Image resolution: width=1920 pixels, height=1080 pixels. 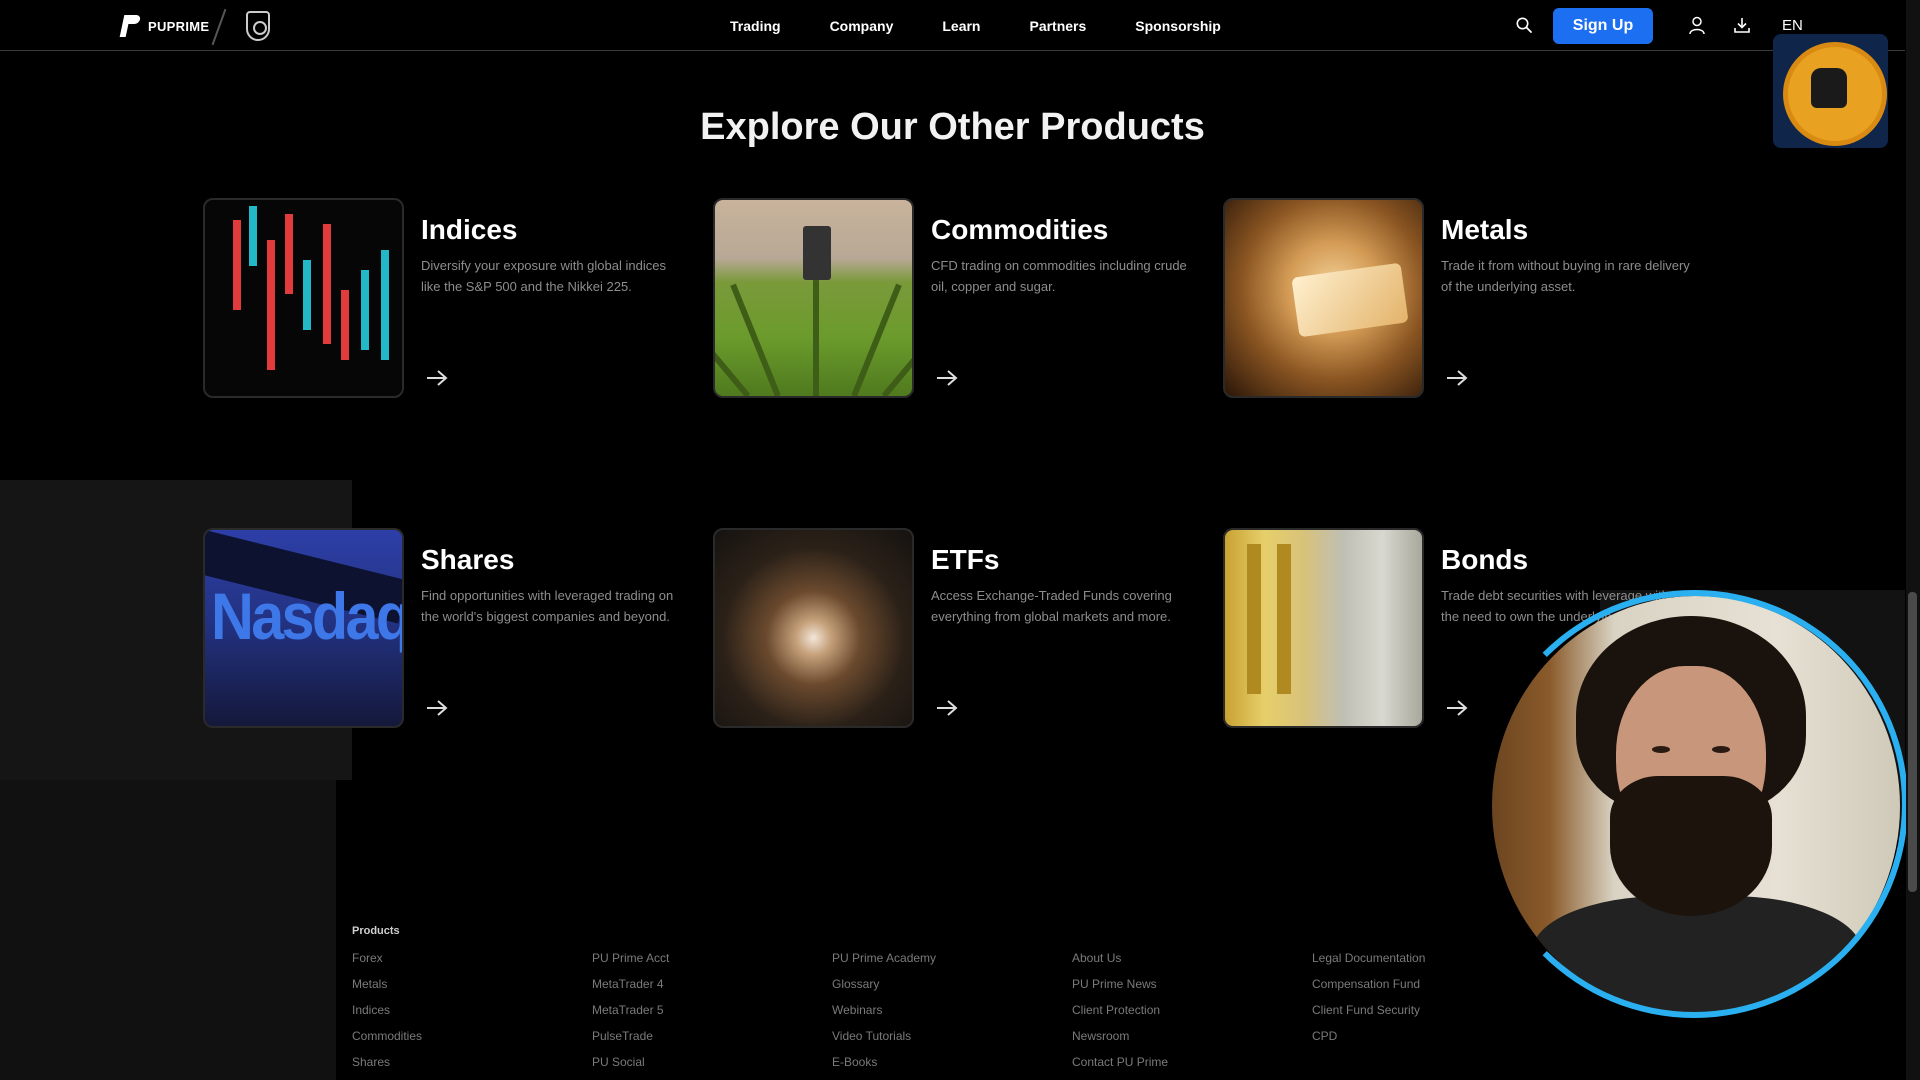 I want to click on webcam-ring, so click(x=1694, y=804).